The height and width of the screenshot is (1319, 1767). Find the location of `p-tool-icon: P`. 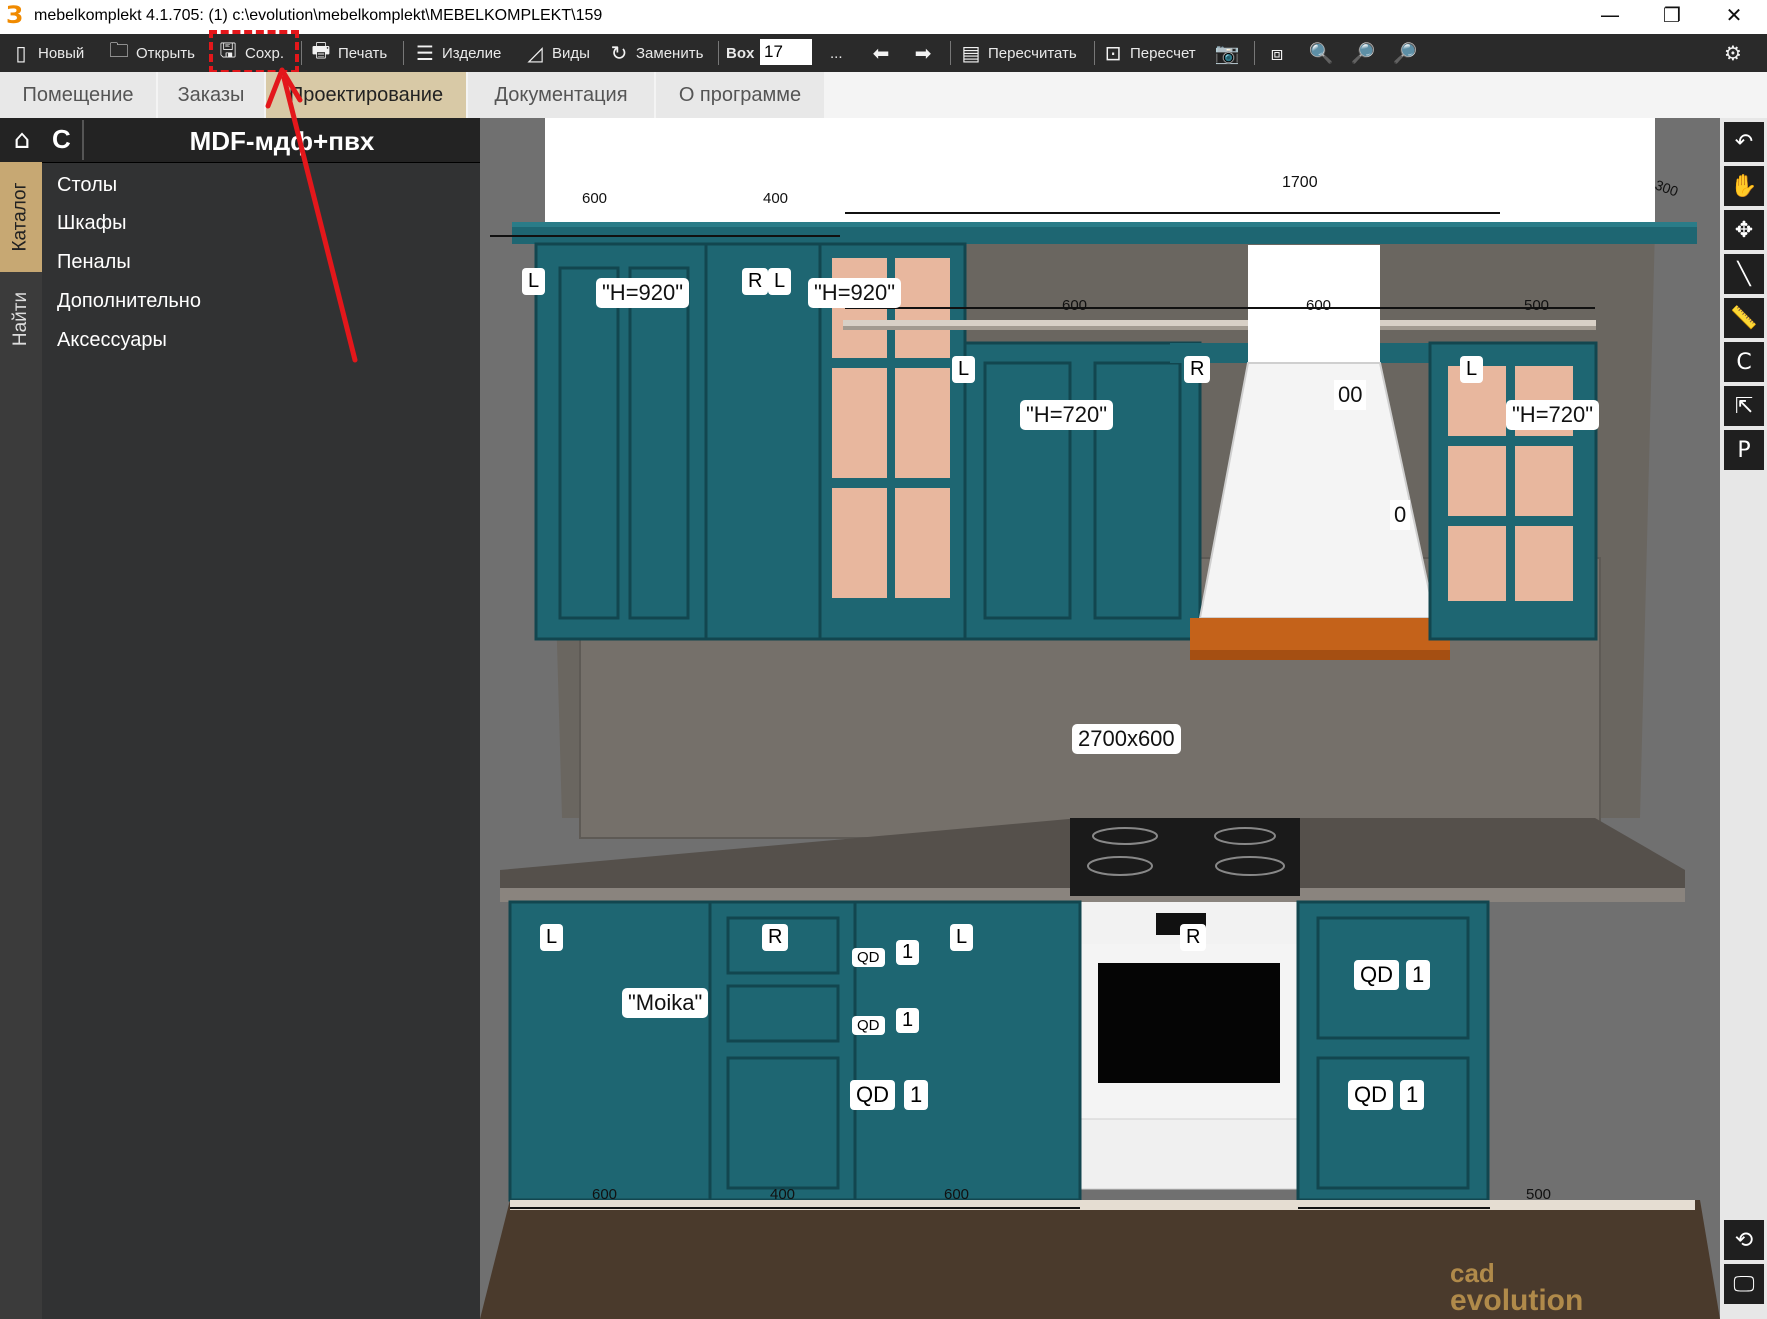

p-tool-icon: P is located at coordinates (1744, 450).